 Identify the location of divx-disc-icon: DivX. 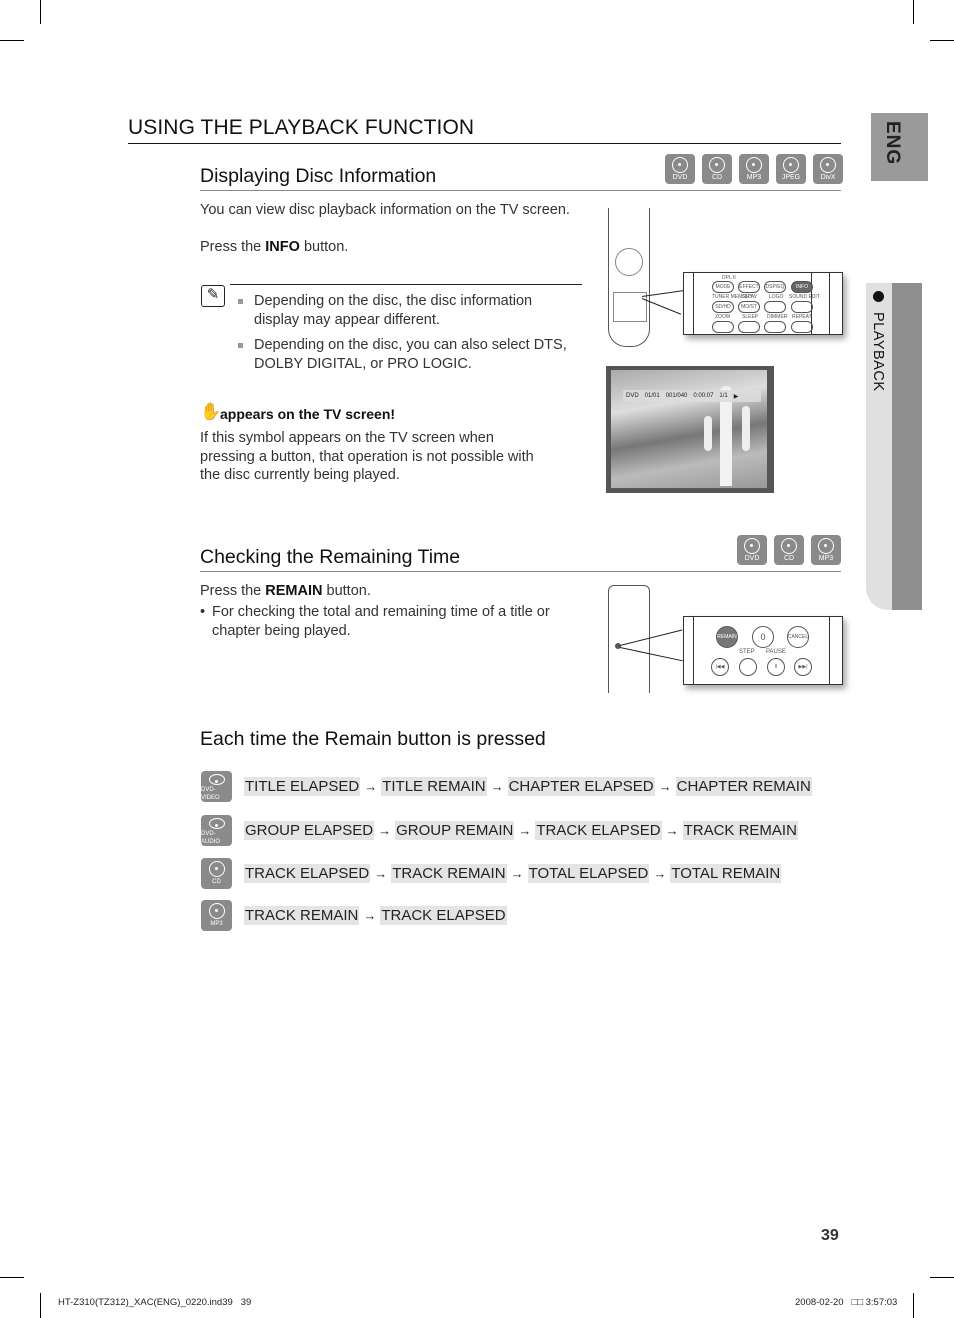
(828, 169).